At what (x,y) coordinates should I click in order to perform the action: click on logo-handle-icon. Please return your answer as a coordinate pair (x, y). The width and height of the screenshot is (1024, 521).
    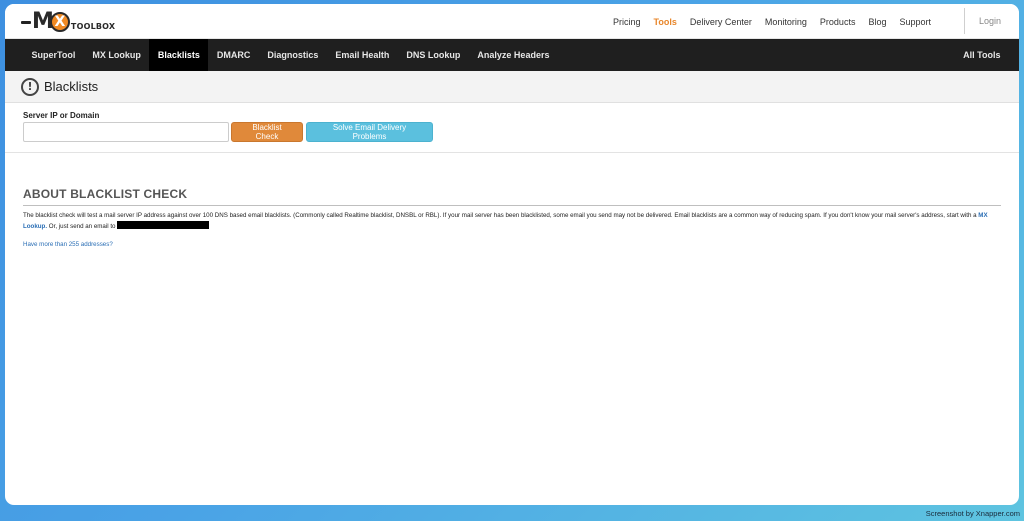
    Looking at the image, I should click on (26, 22).